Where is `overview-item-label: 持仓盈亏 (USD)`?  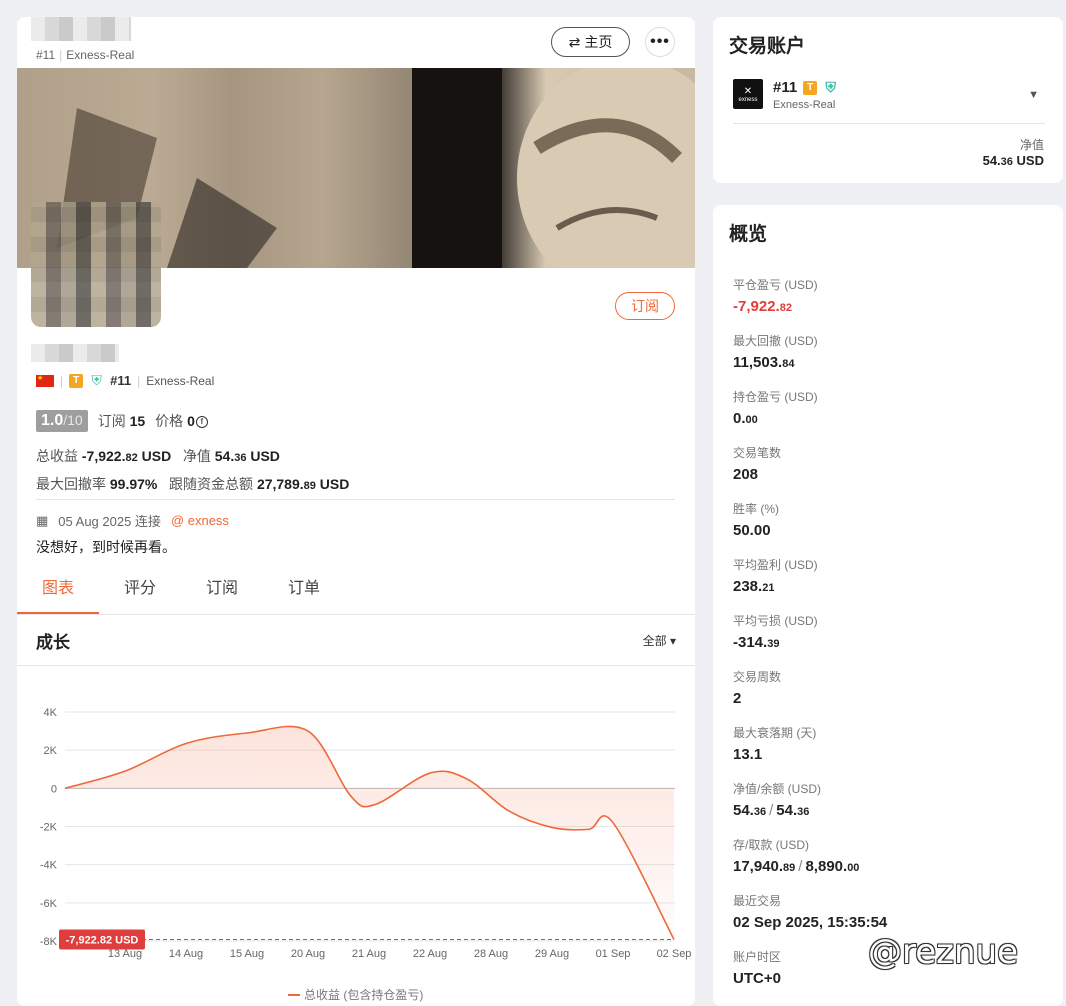 overview-item-label: 持仓盈亏 (USD) is located at coordinates (775, 397).